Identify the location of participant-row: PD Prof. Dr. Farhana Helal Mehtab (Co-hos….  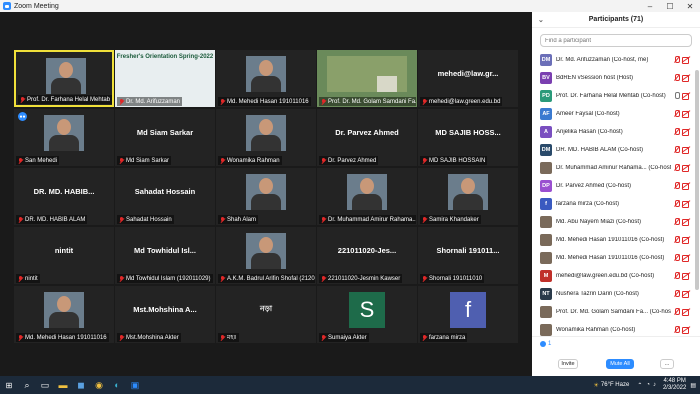
(612, 96).